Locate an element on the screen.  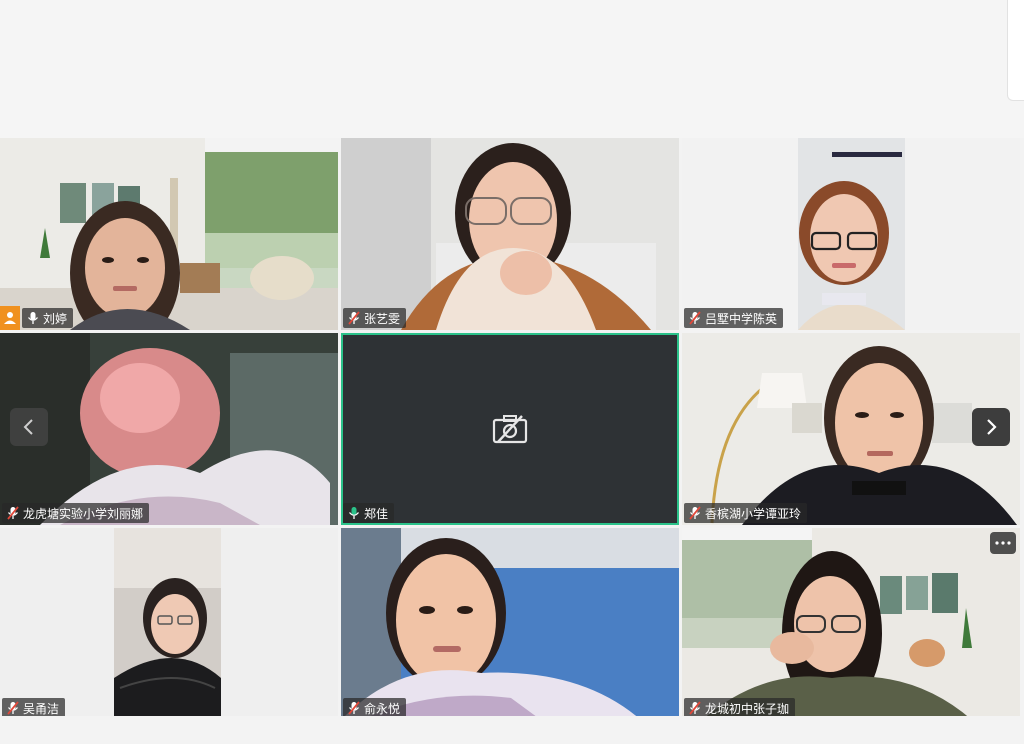
camera-off-icon is located at coordinates (510, 429).